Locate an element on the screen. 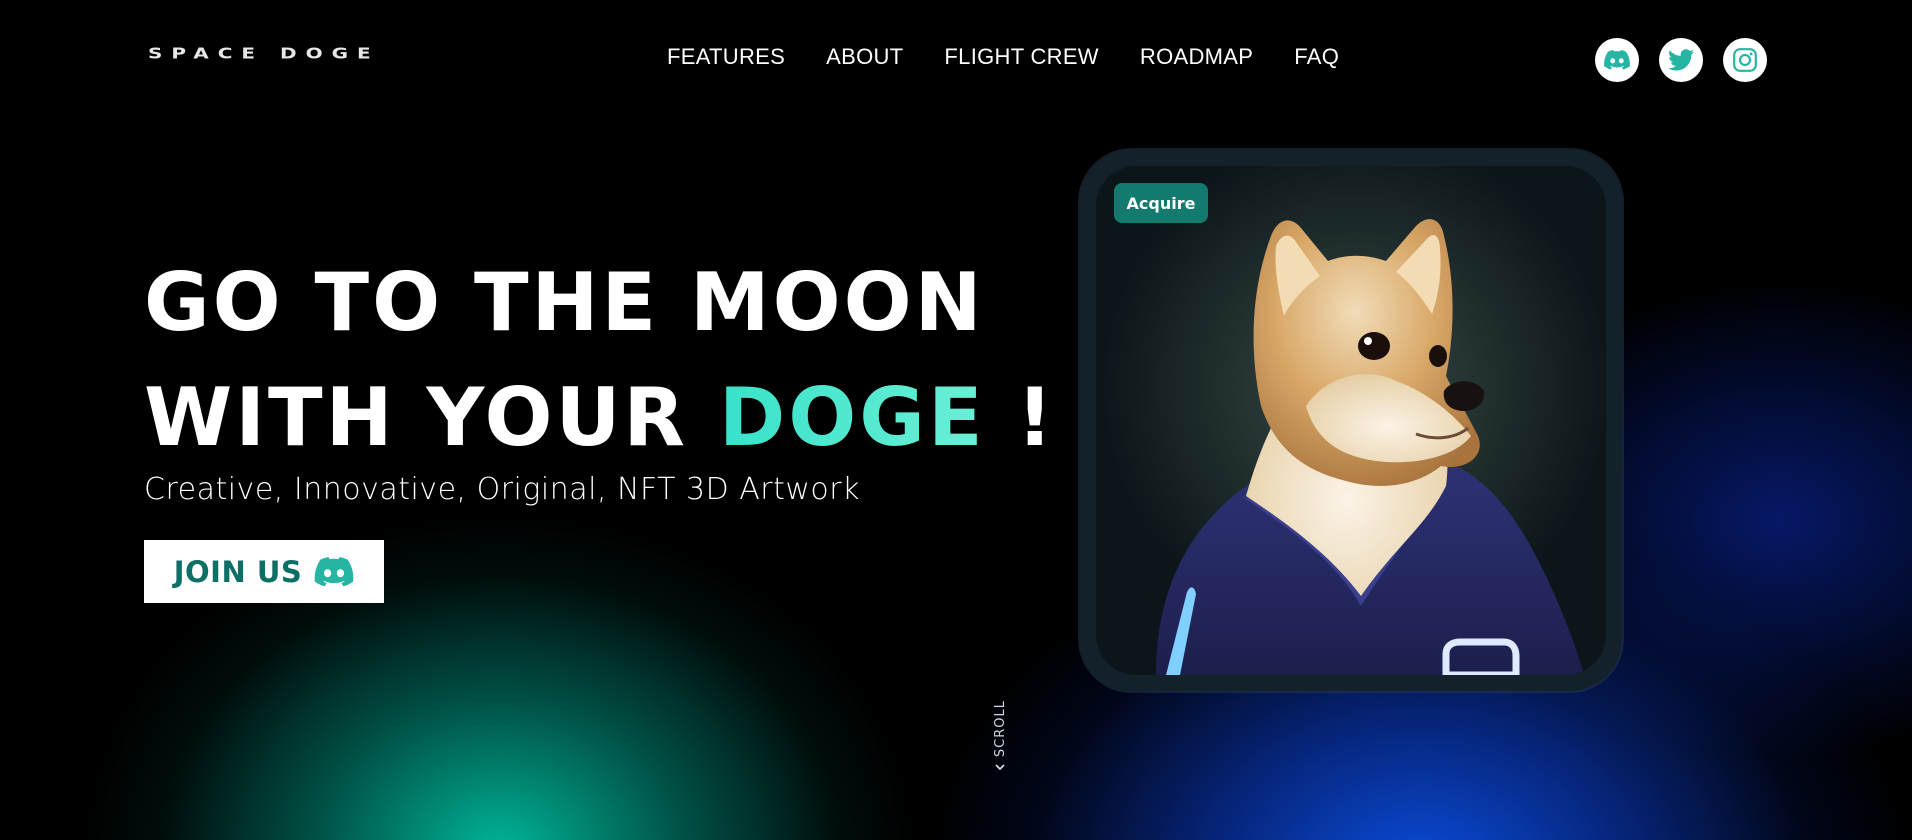 This screenshot has width=1912, height=840. instagram-link is located at coordinates (1745, 60).